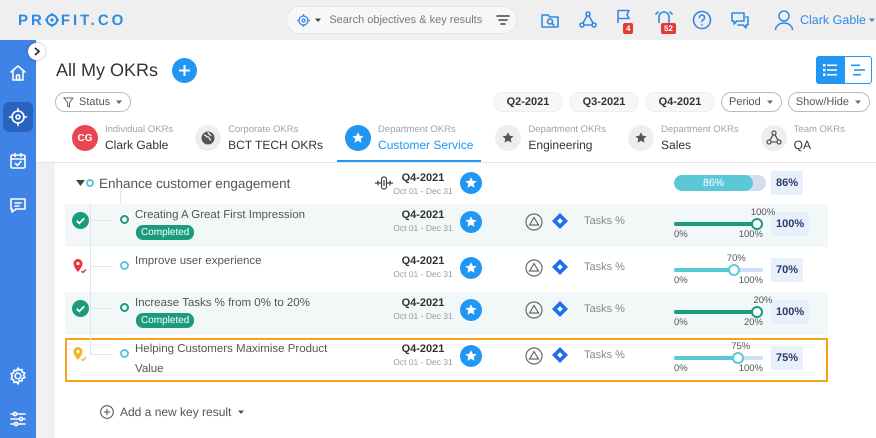  What do you see at coordinates (787, 183) in the screenshot?
I see `progress-badge: 86%` at bounding box center [787, 183].